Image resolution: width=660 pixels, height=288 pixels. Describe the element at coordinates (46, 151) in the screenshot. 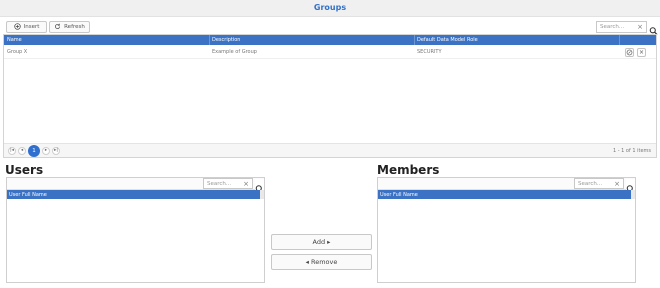

I see `next-page-icon: ▸` at that location.